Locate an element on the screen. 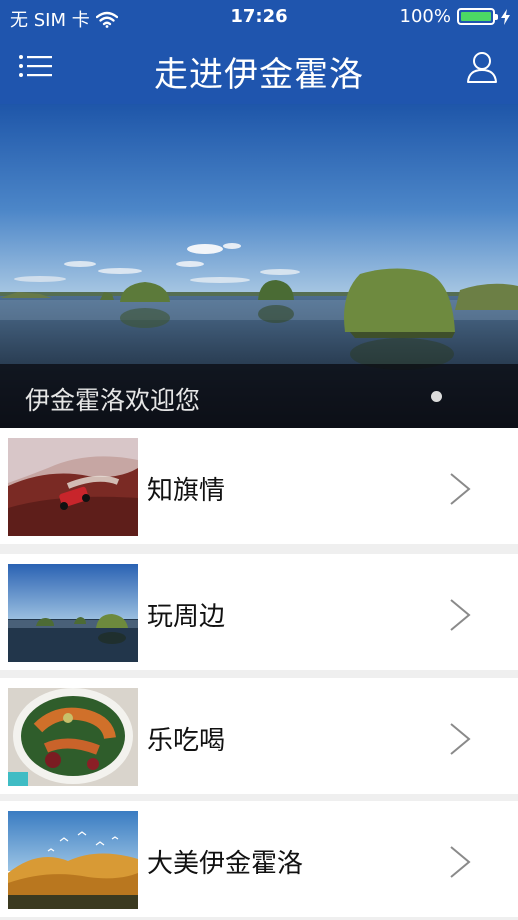  battery-fill is located at coordinates (476, 16).